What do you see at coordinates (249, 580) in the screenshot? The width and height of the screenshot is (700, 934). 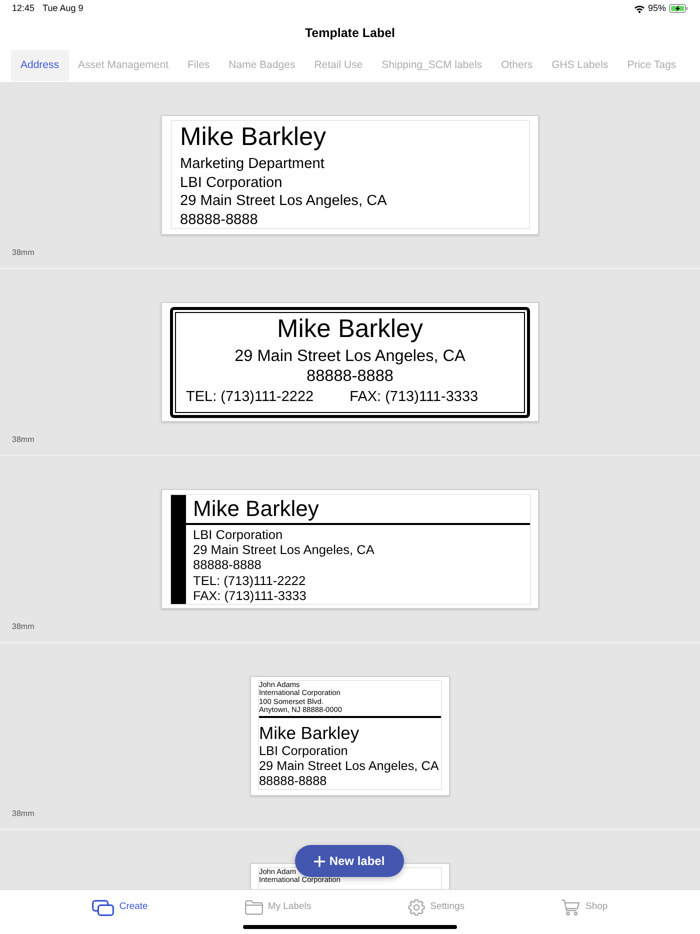 I see `address-line: TEL: (713)111-2222` at bounding box center [249, 580].